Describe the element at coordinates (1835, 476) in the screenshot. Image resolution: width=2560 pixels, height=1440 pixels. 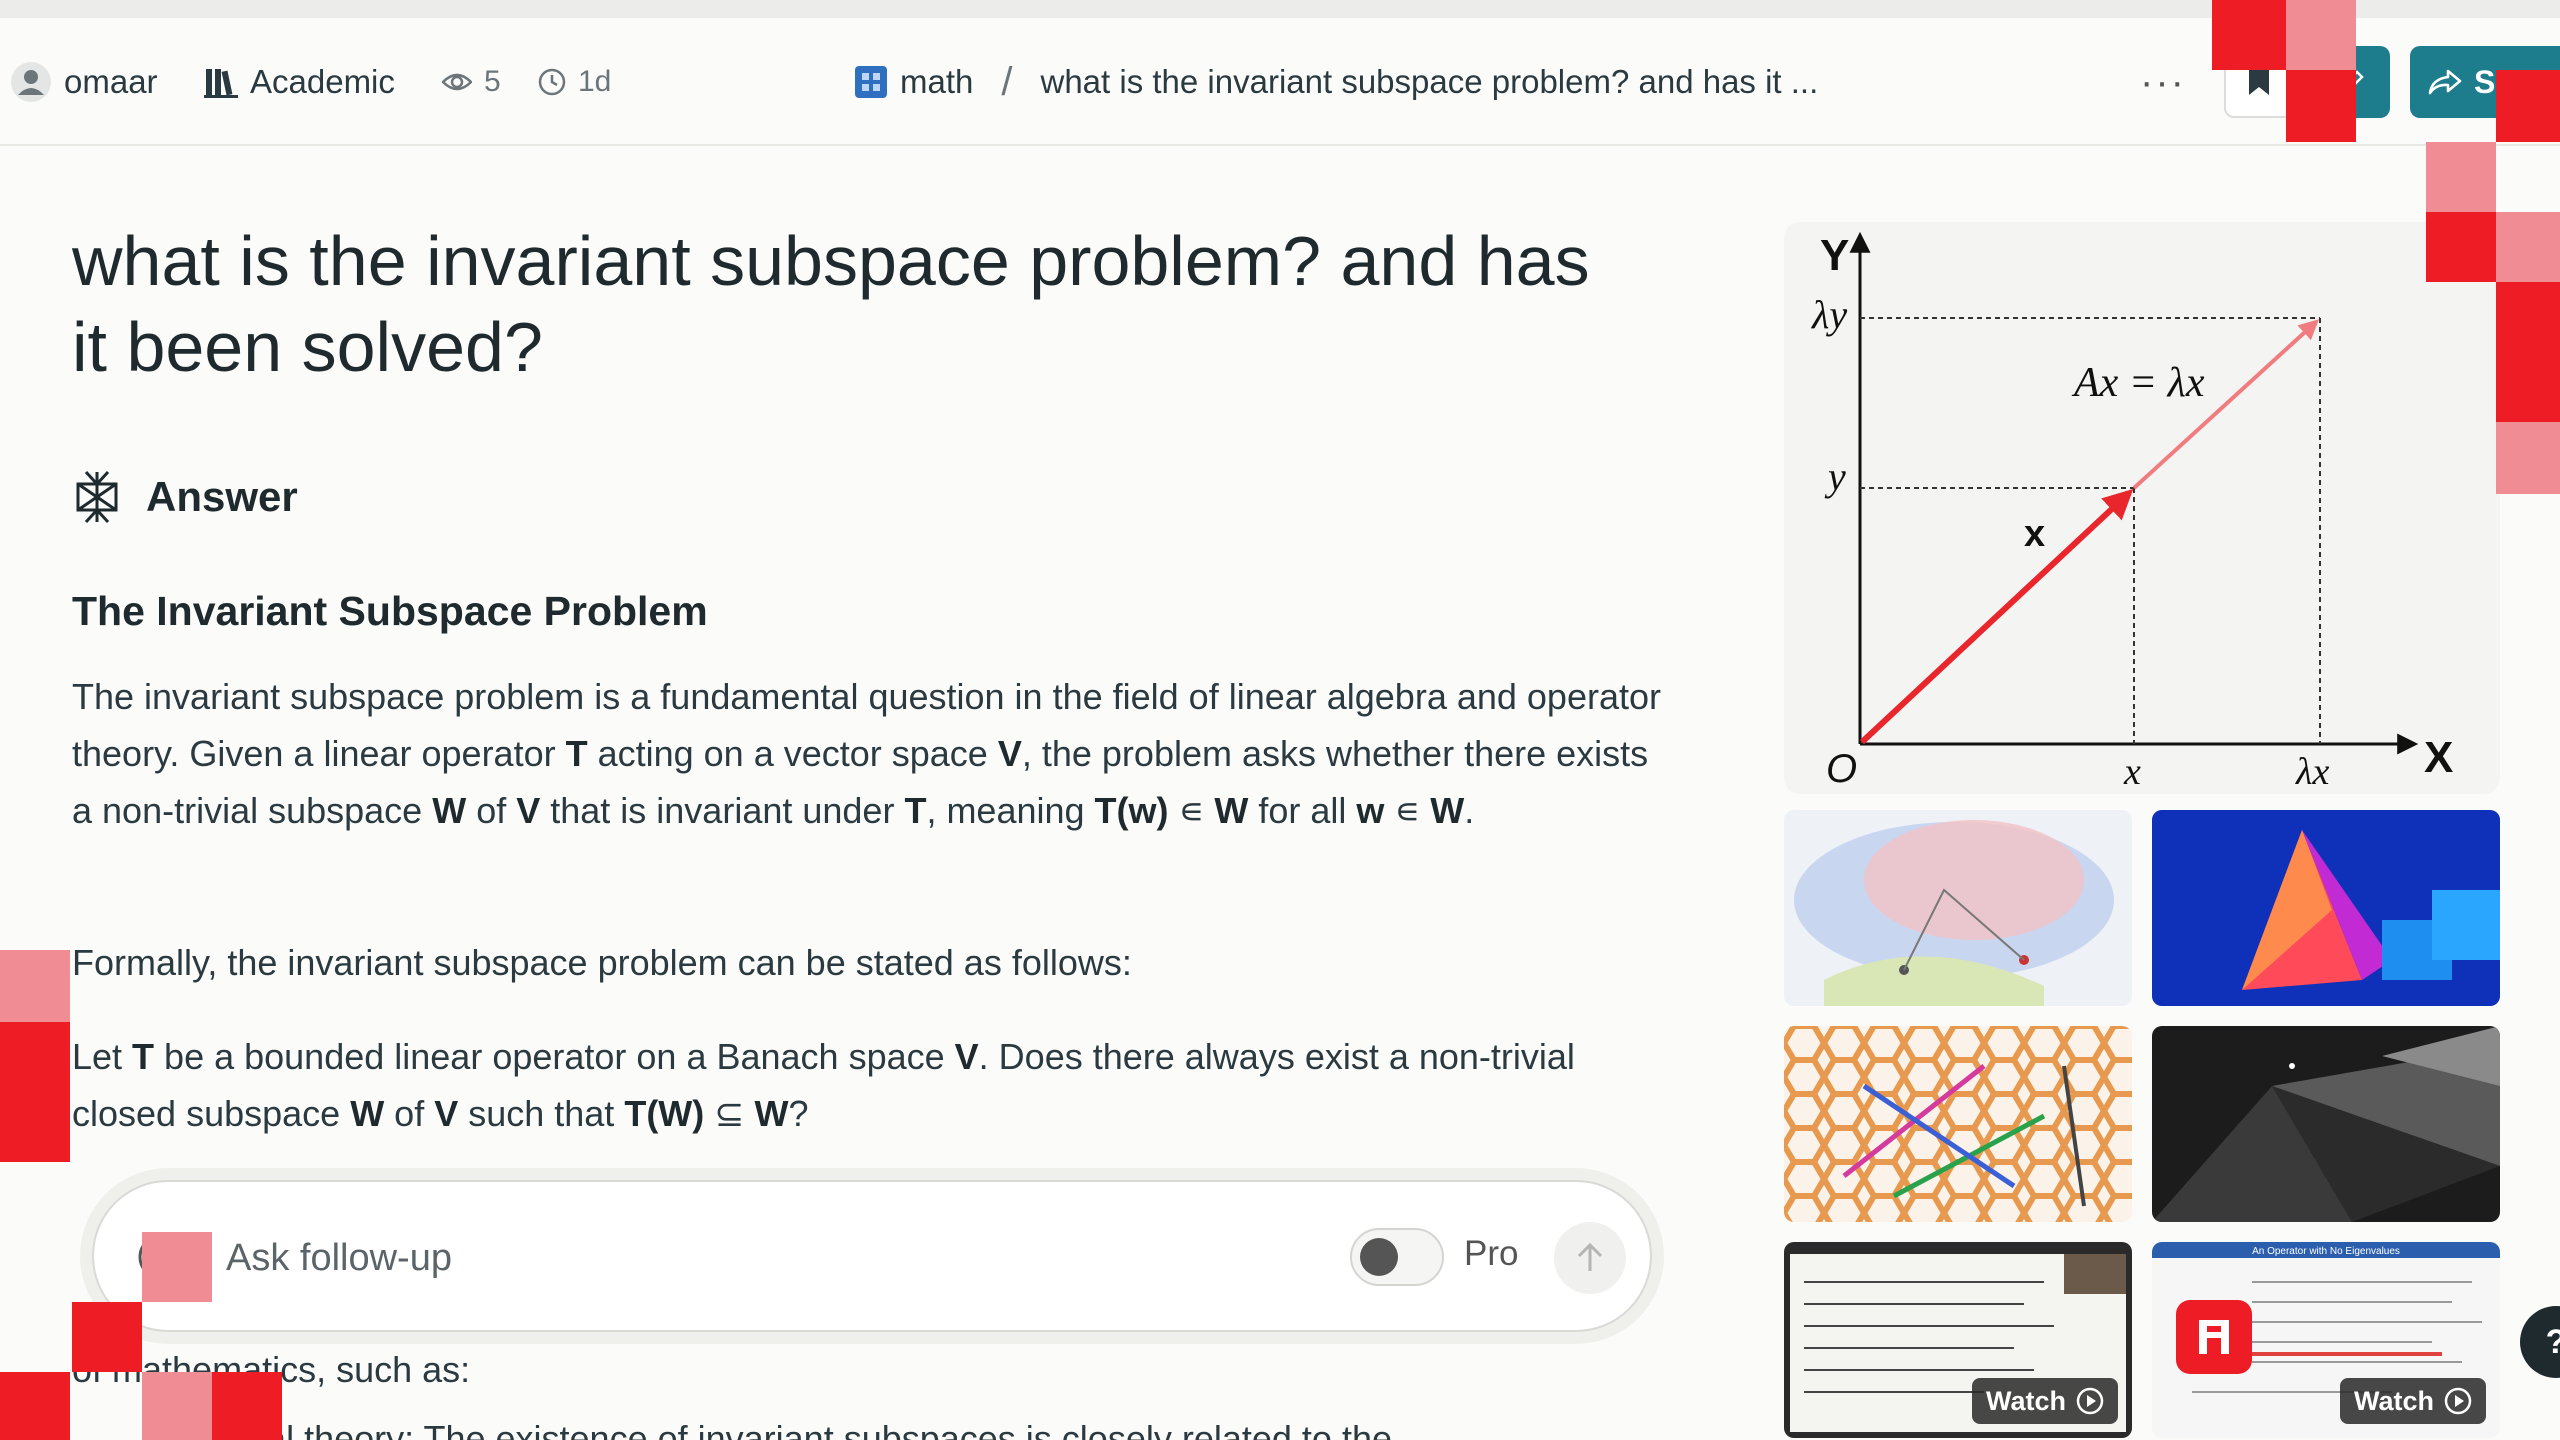
I see `y-label: y` at that location.